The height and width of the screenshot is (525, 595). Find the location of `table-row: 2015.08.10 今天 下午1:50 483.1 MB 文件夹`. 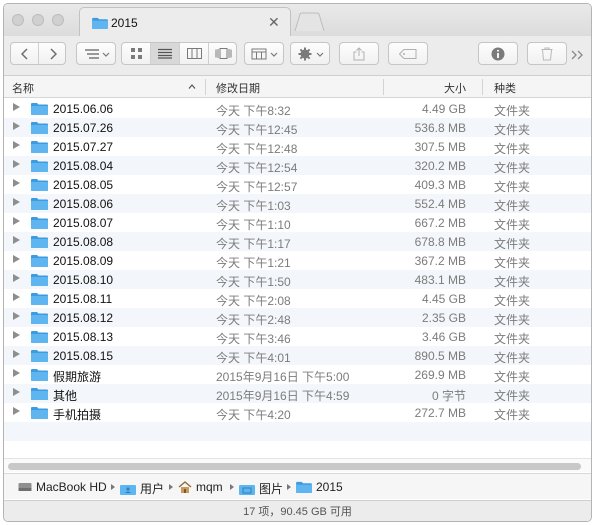

table-row: 2015.08.10 今天 下午1:50 483.1 MB 文件夹 is located at coordinates (297, 279).